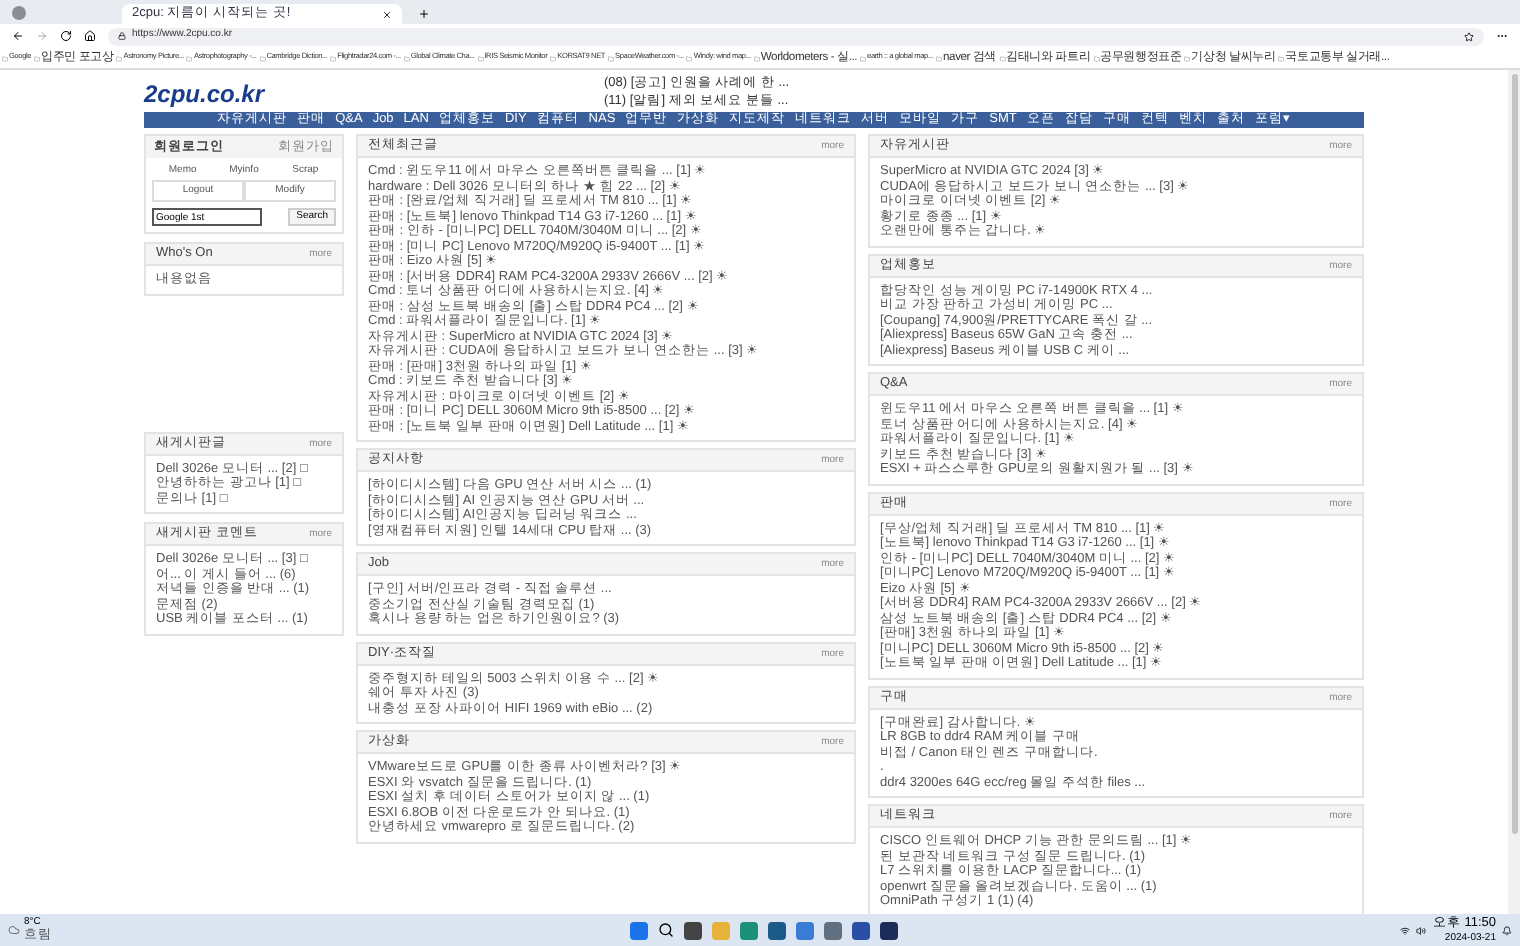 This screenshot has height=946, width=1520. Describe the element at coordinates (1469, 36) in the screenshot. I see `star-icon` at that location.